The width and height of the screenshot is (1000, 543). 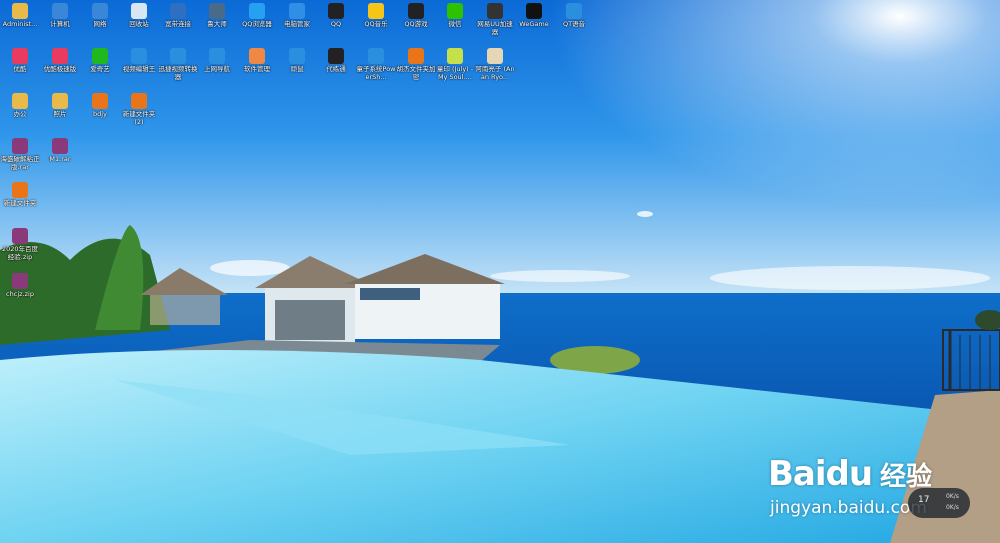 What do you see at coordinates (257, 61) in the screenshot?
I see `software-manager-icon: 软件管理` at bounding box center [257, 61].